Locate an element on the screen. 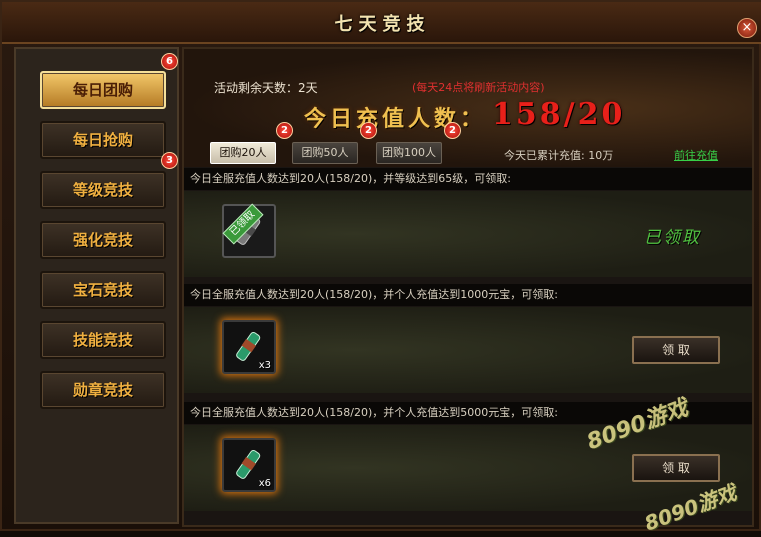  go-recharge-link: 前往充值 is located at coordinates (696, 155).